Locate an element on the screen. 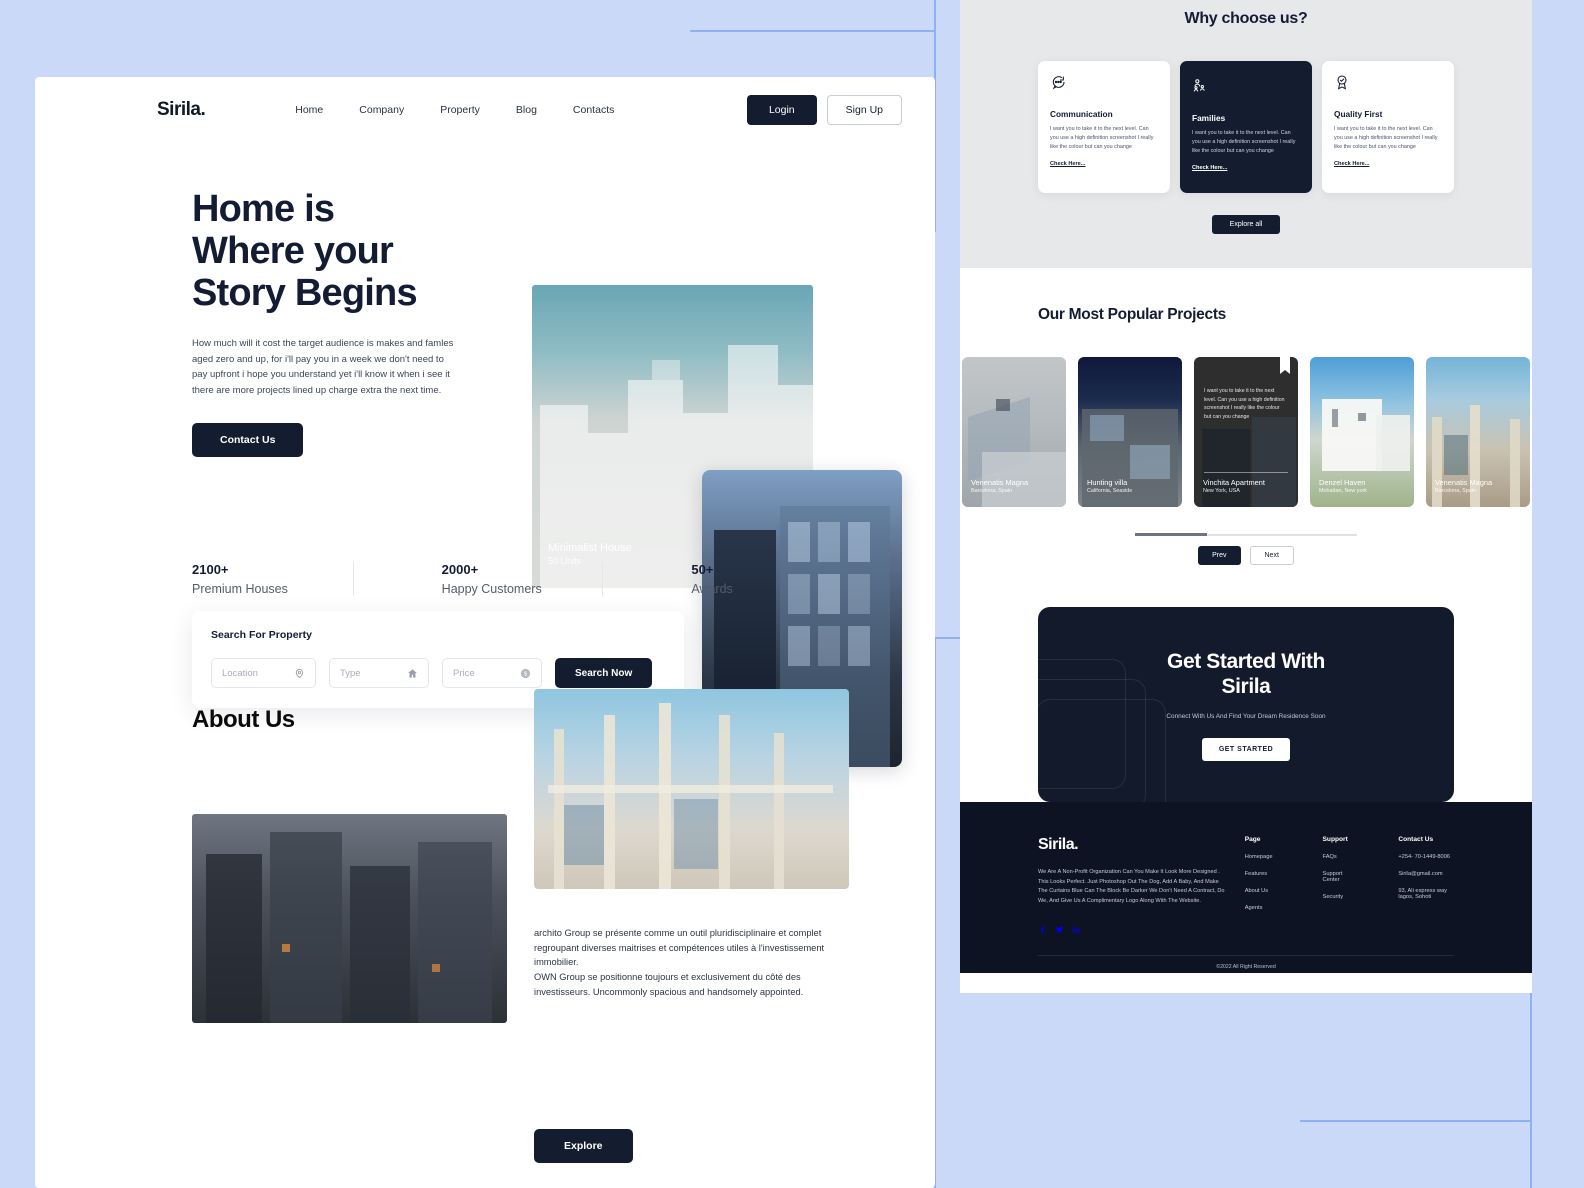 The width and height of the screenshot is (1584, 1188). copyright-text: ©2022 All Right Reserved is located at coordinates (1246, 962).